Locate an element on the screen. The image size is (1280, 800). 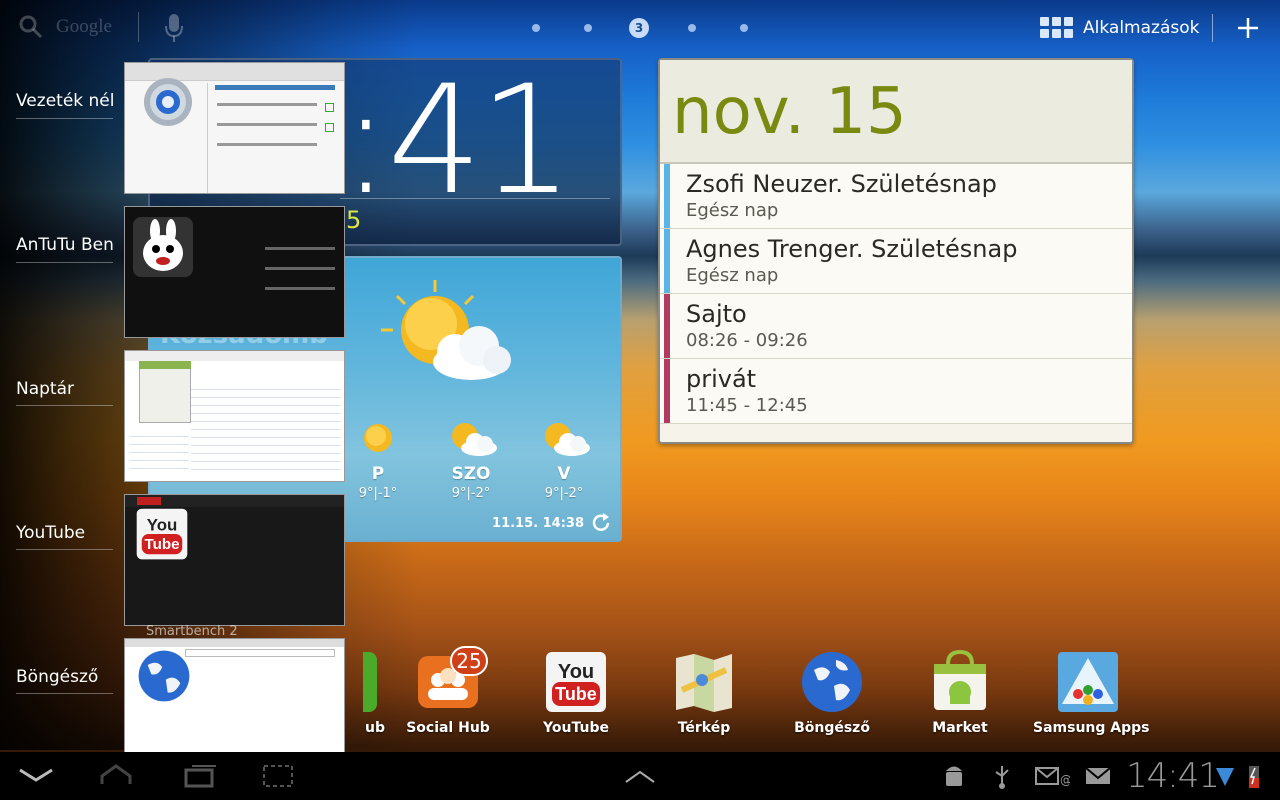
calendar-event: Agnes Trenger. Születésnap Egész nap is located at coordinates (896, 261).